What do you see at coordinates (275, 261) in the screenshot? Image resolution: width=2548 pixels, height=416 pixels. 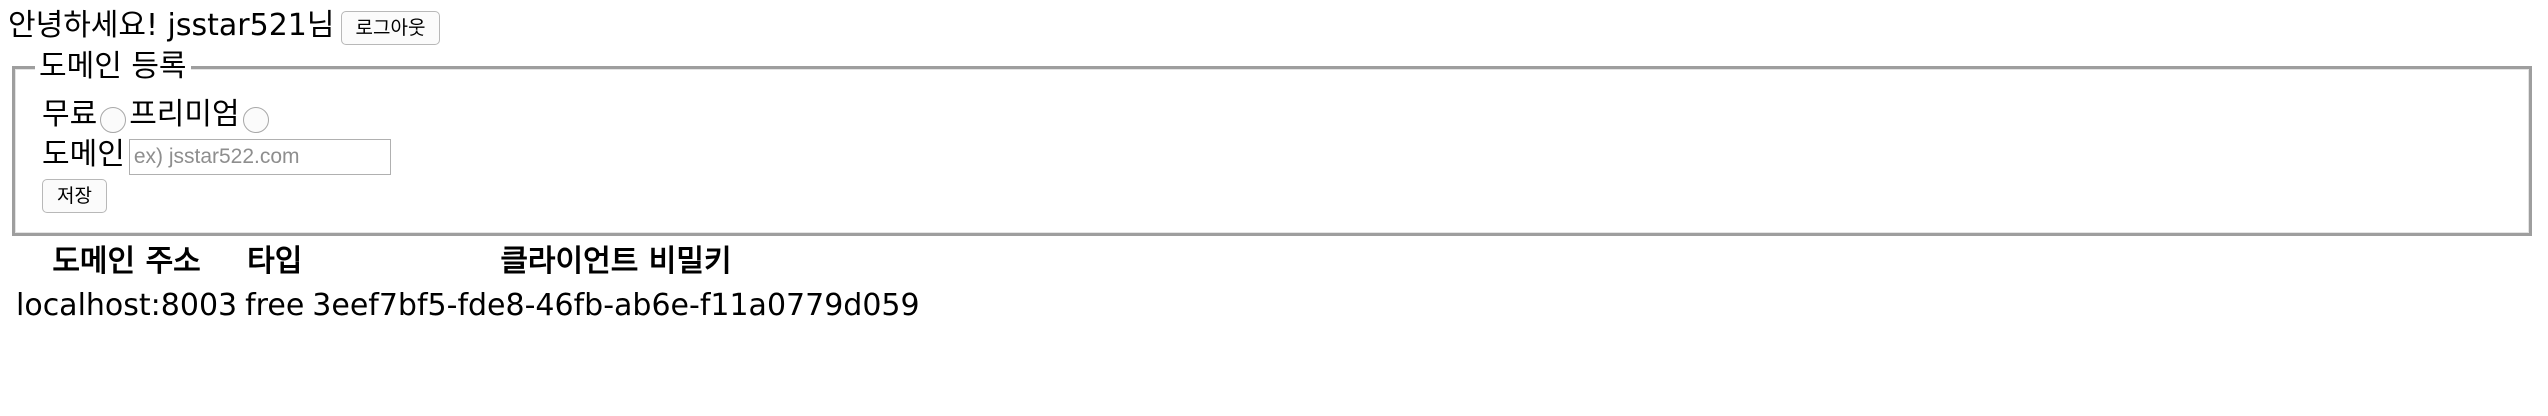 I see `column-header-type: 타입` at bounding box center [275, 261].